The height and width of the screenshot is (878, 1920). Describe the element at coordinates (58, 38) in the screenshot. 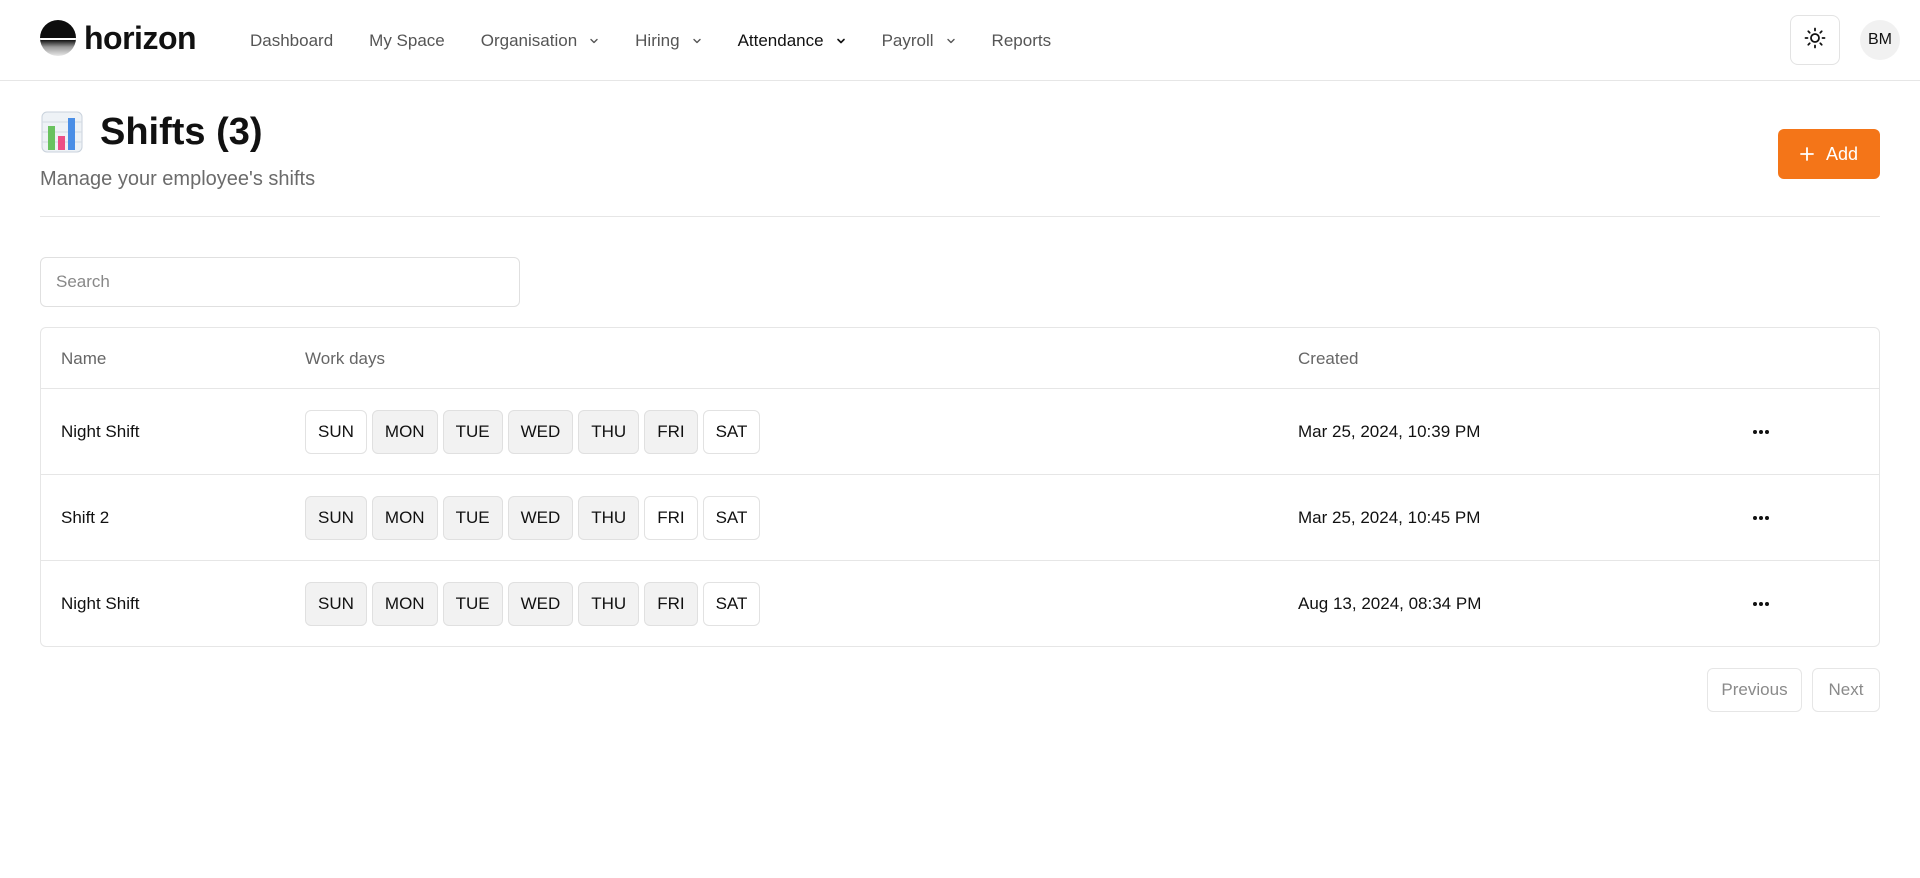

I see `logo-mark-icon` at that location.